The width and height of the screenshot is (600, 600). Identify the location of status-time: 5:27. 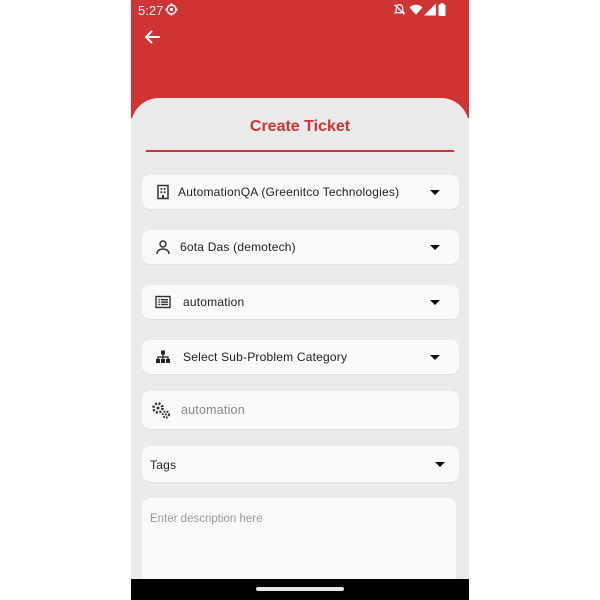
(151, 10).